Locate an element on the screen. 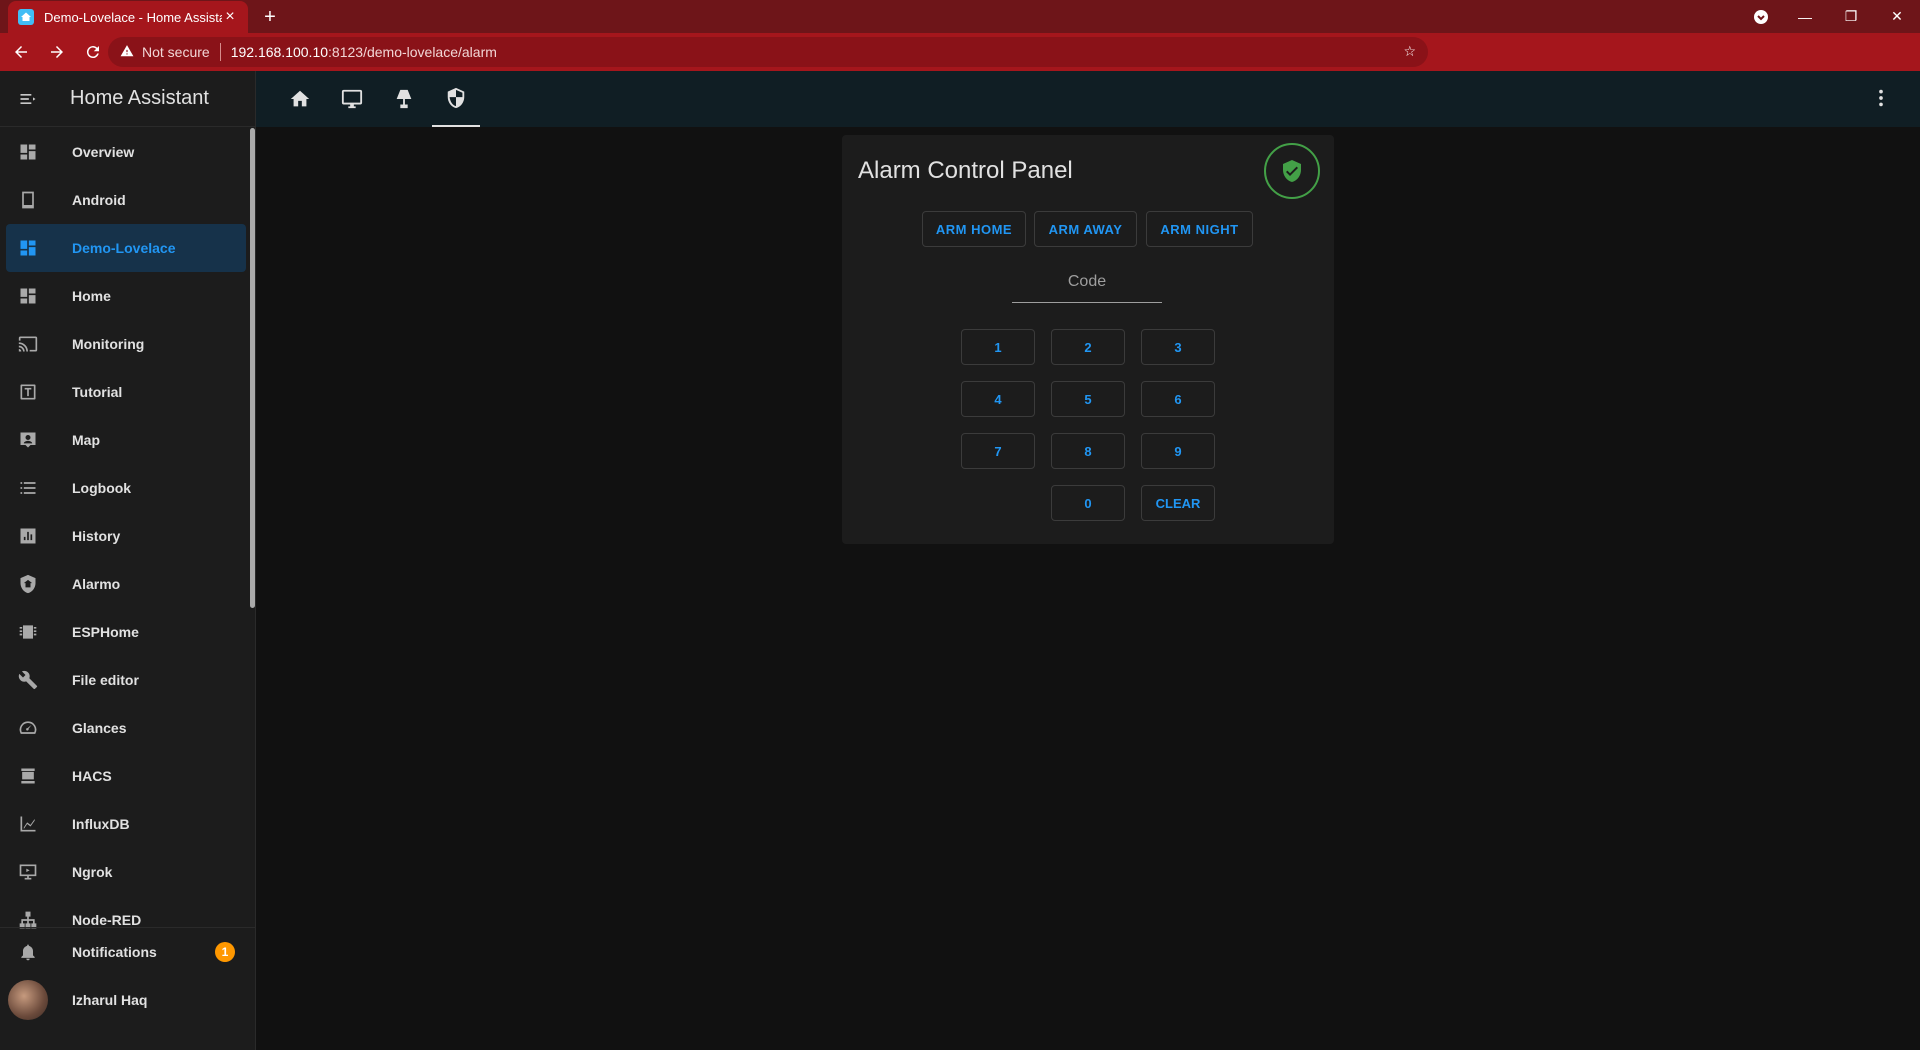 The width and height of the screenshot is (1920, 1050). warning-icon is located at coordinates (127, 52).